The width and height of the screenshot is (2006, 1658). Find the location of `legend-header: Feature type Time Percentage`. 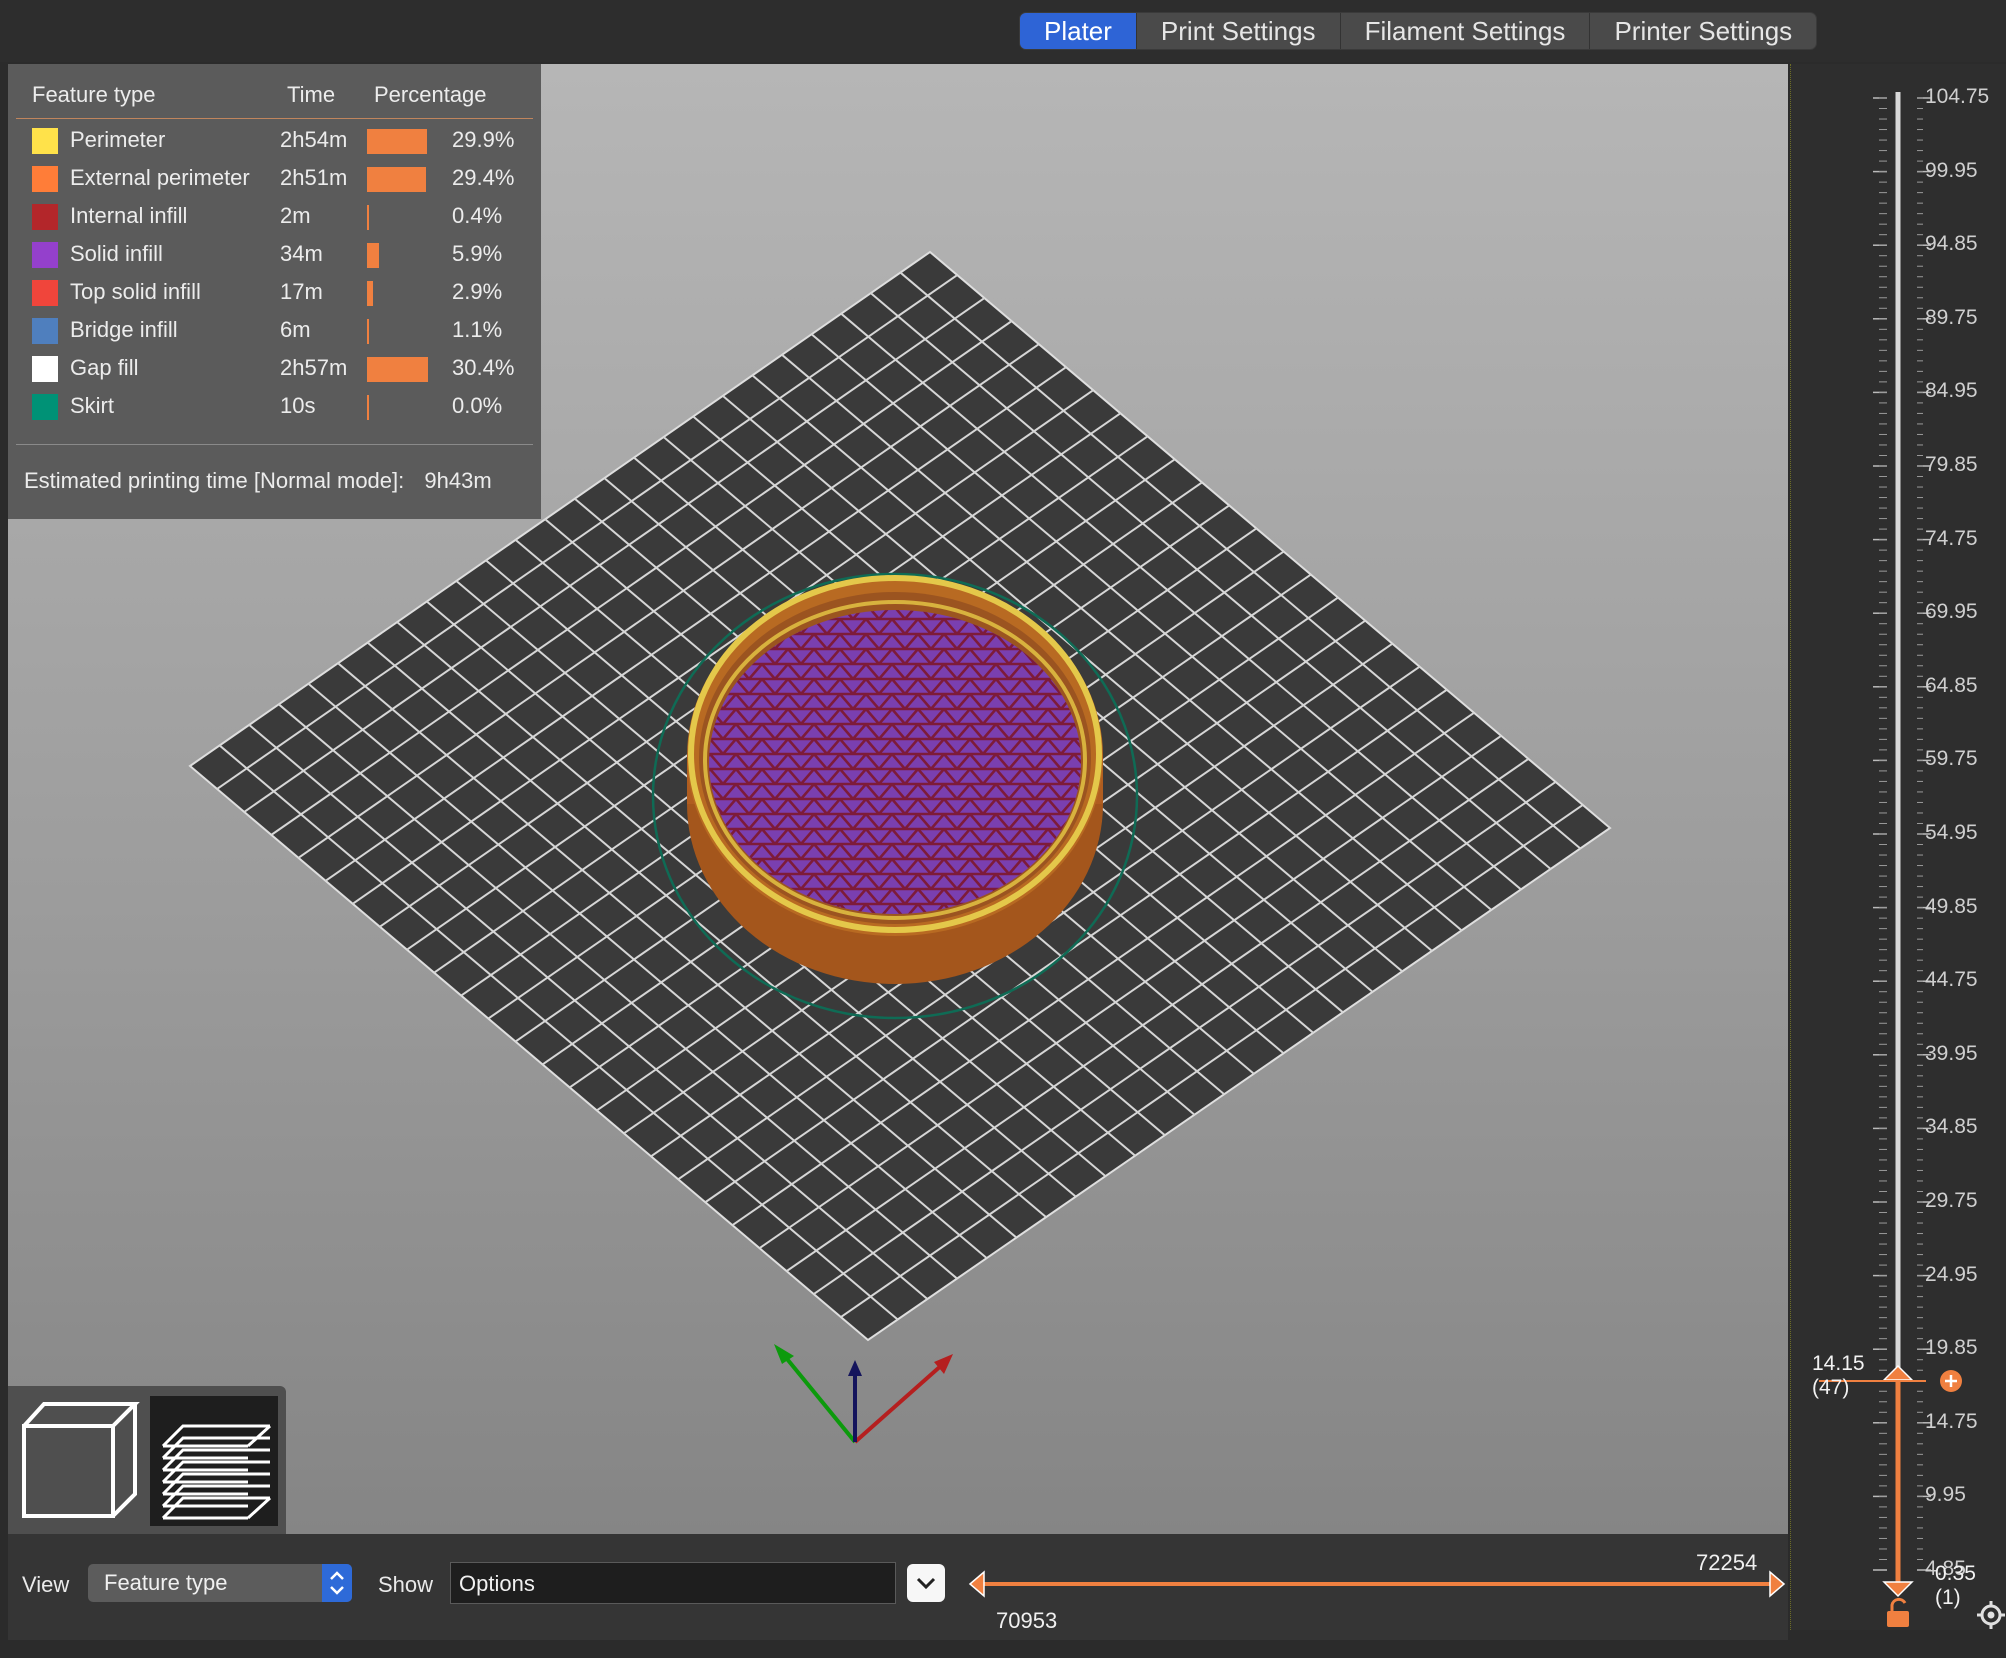

legend-header: Feature type Time Percentage is located at coordinates (279, 97).